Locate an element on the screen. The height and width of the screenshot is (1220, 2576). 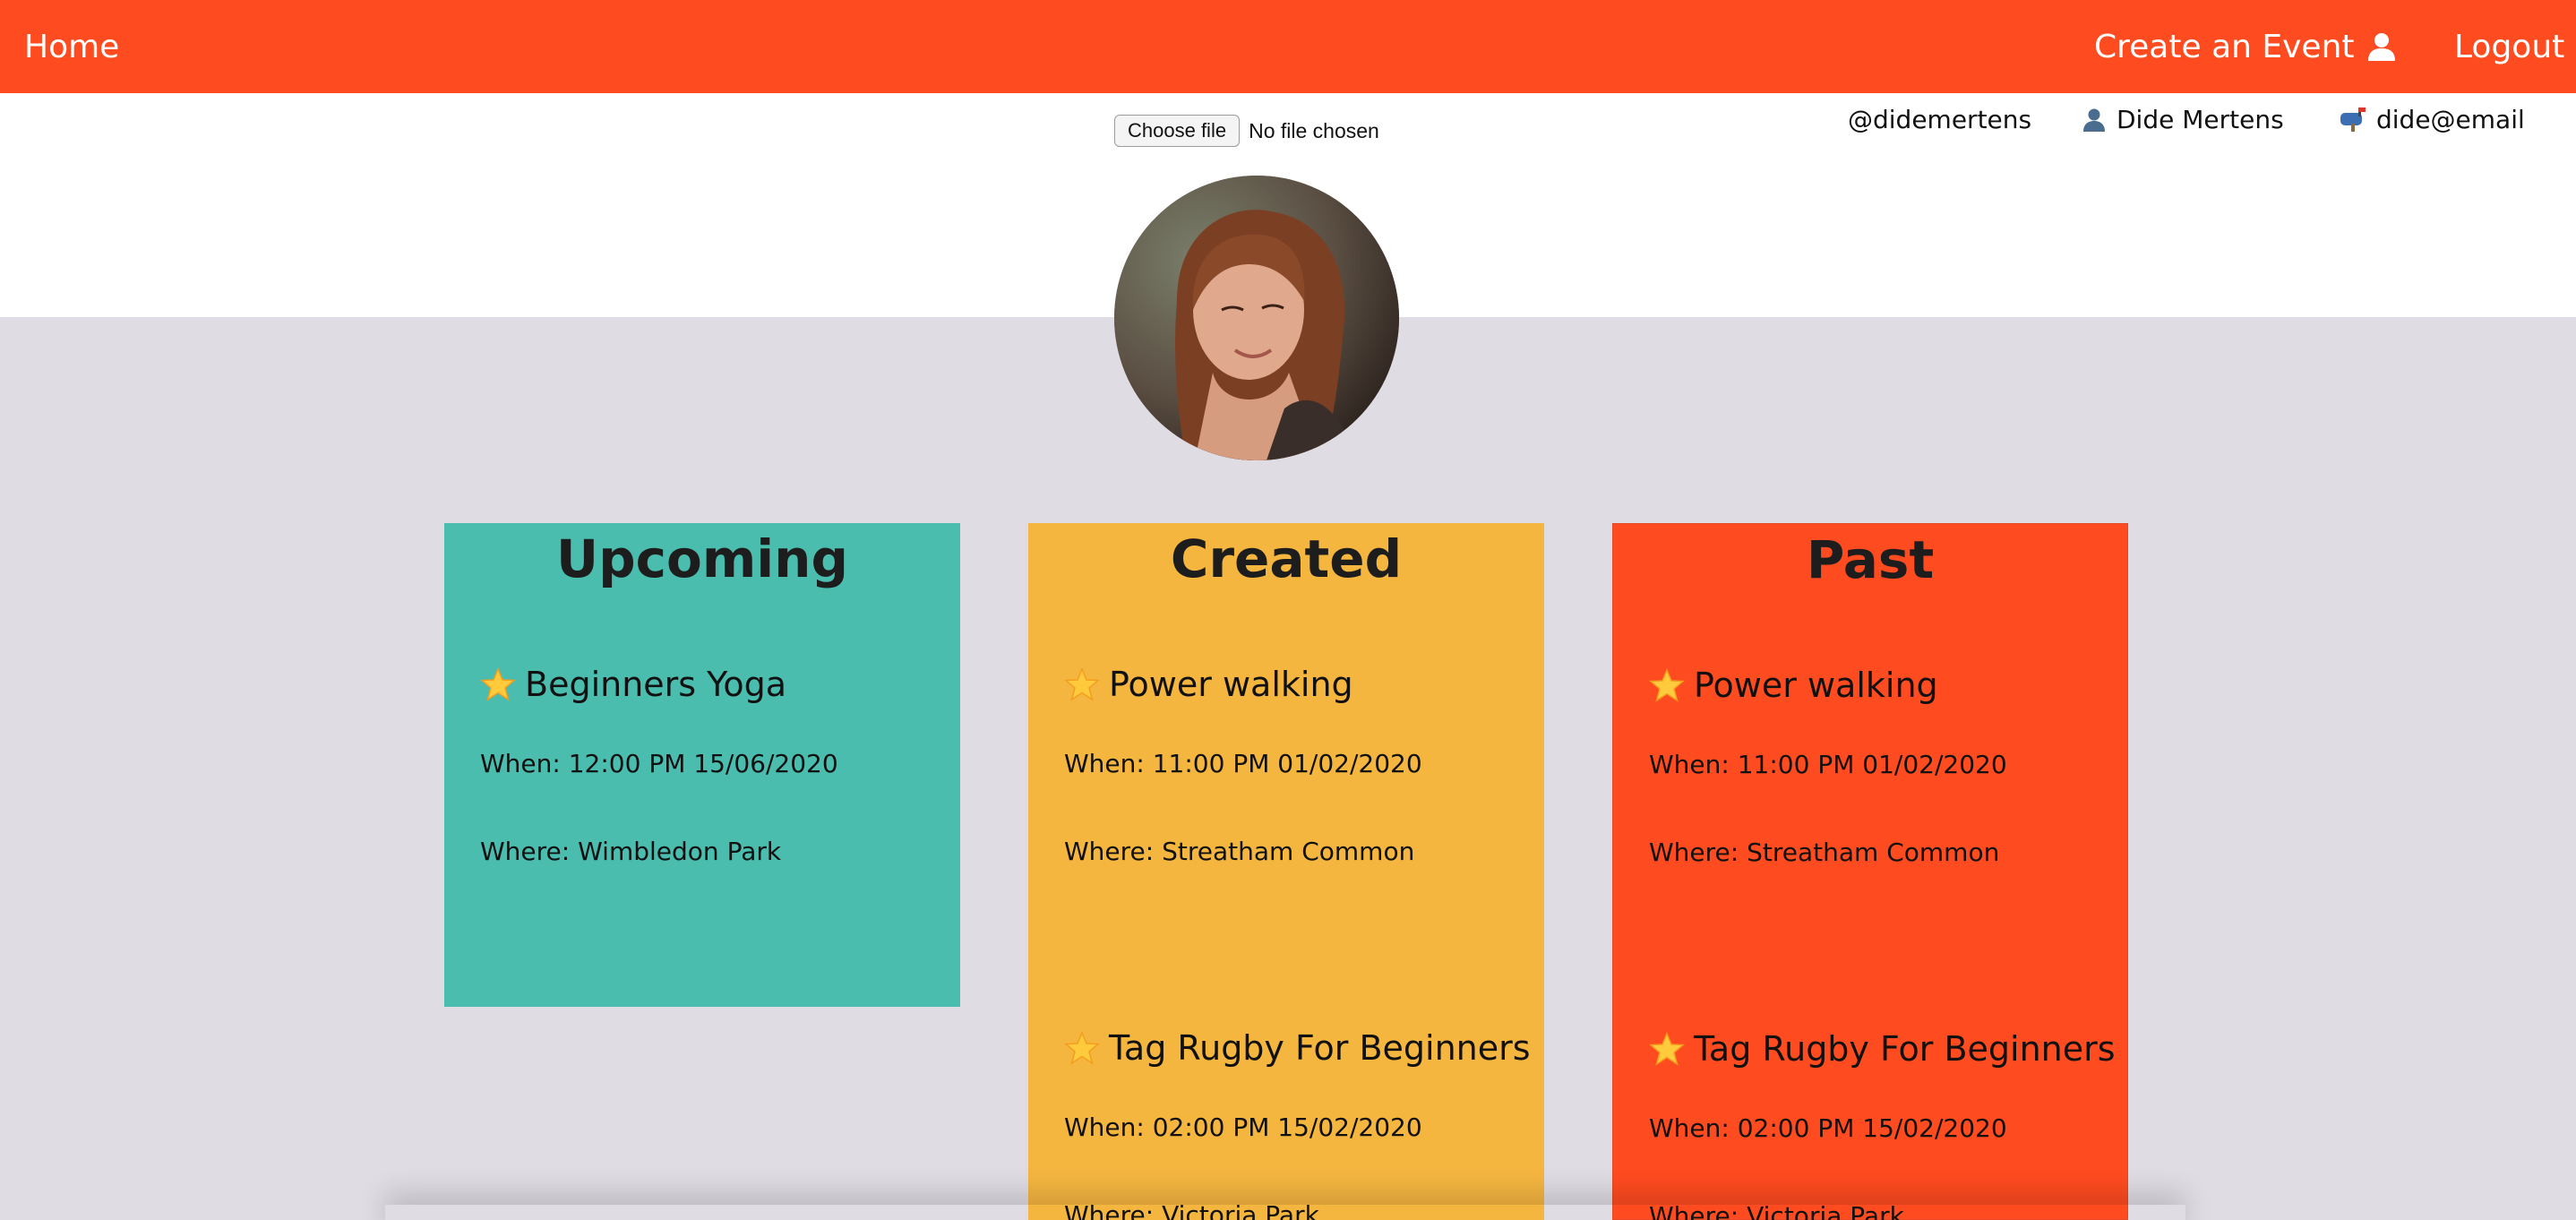
event-when: When: 12:00 PM 15/06/2020 is located at coordinates (659, 763).